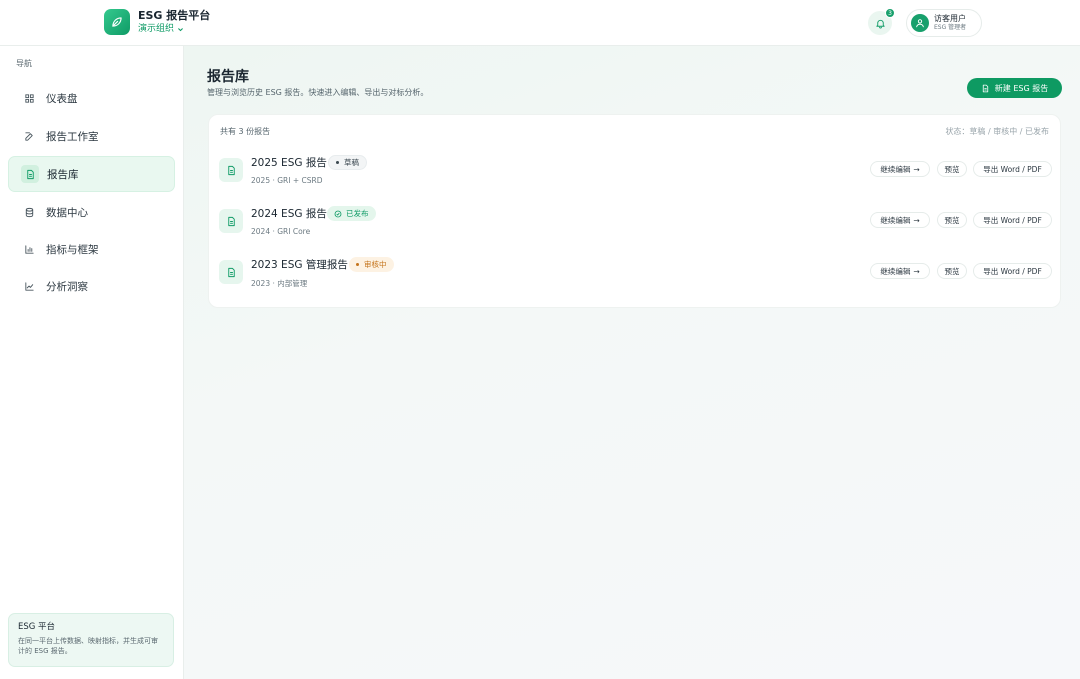  I want to click on user-menu: 访客用户 ESG 管理者, so click(944, 23).